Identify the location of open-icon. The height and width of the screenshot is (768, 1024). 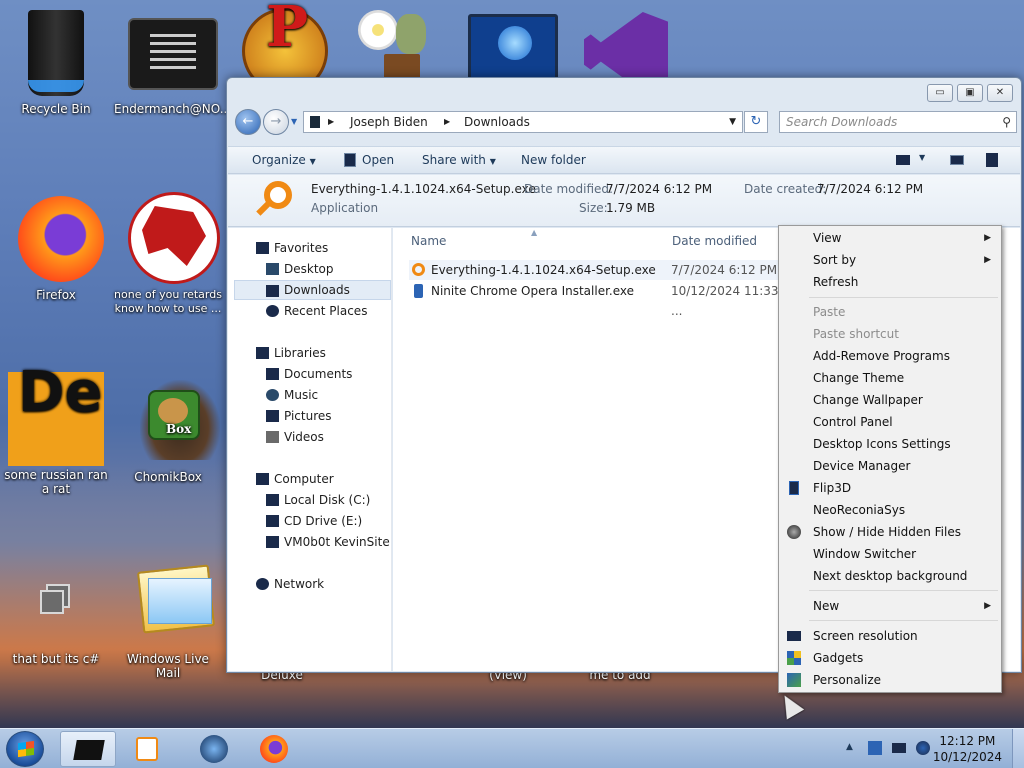
(350, 160).